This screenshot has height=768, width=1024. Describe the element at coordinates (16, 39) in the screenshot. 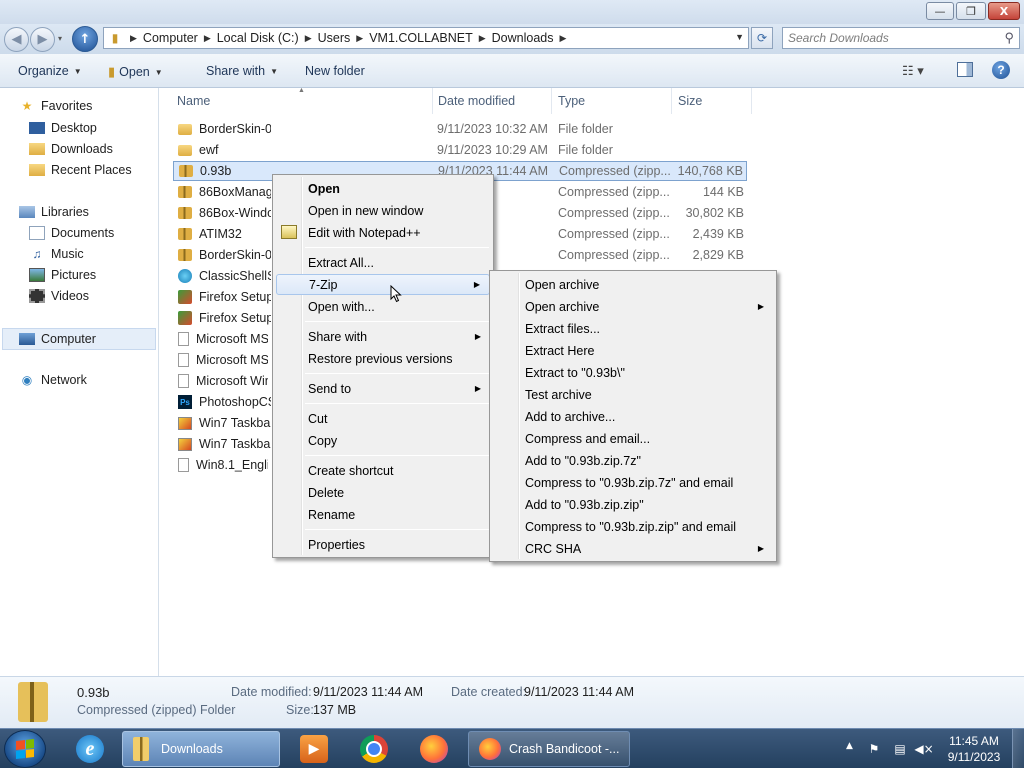

I see `back-button: ◀` at that location.